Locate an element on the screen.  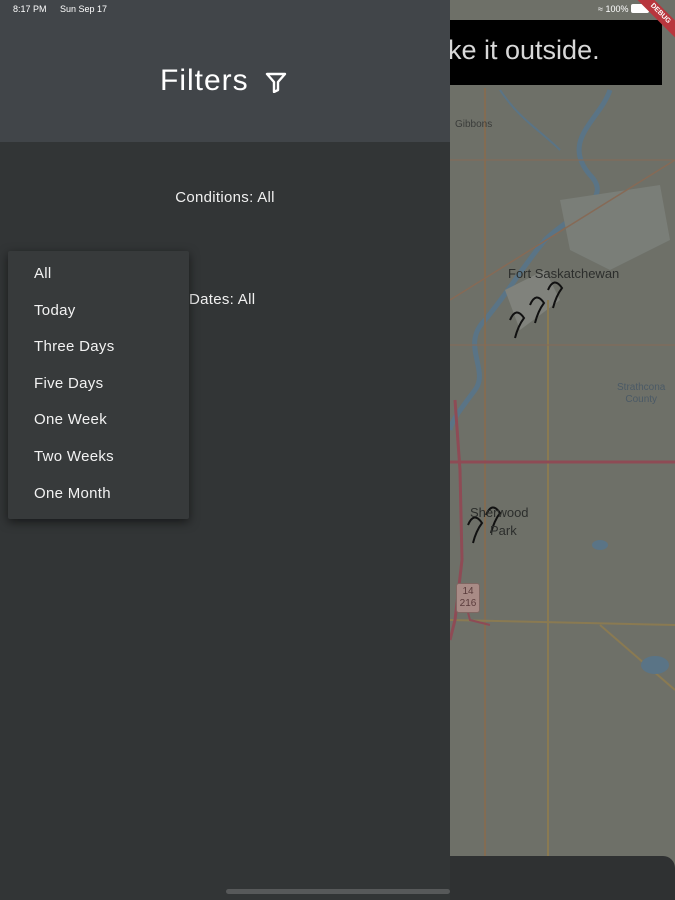
menu-item-all: All is located at coordinates (43, 273).